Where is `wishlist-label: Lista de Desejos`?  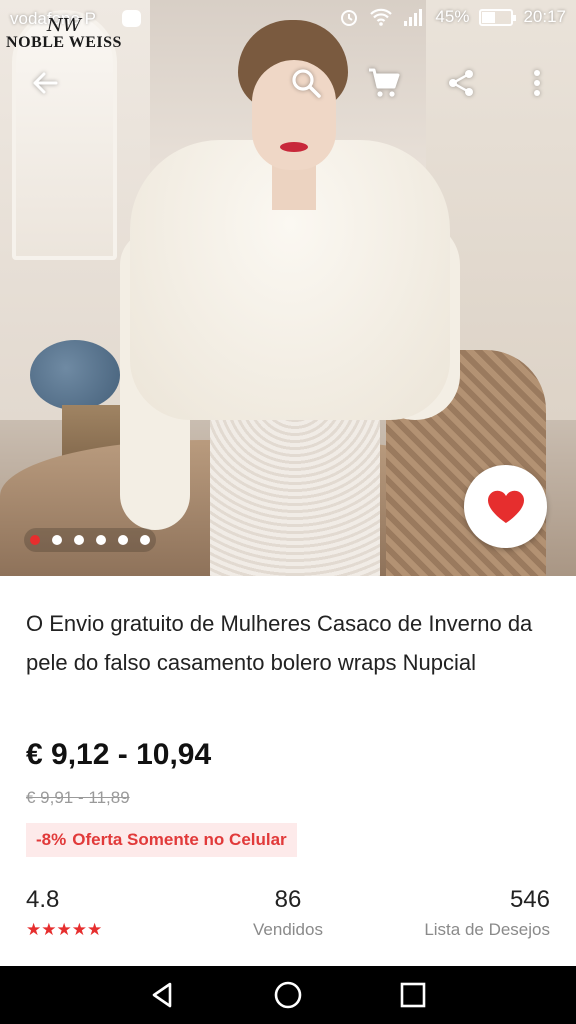 wishlist-label: Lista de Desejos is located at coordinates (487, 929).